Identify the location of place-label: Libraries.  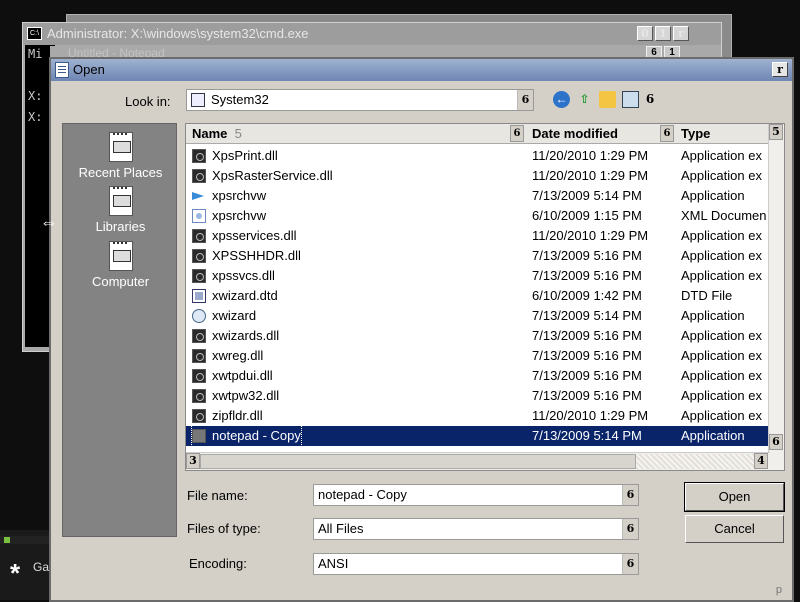
(120, 226).